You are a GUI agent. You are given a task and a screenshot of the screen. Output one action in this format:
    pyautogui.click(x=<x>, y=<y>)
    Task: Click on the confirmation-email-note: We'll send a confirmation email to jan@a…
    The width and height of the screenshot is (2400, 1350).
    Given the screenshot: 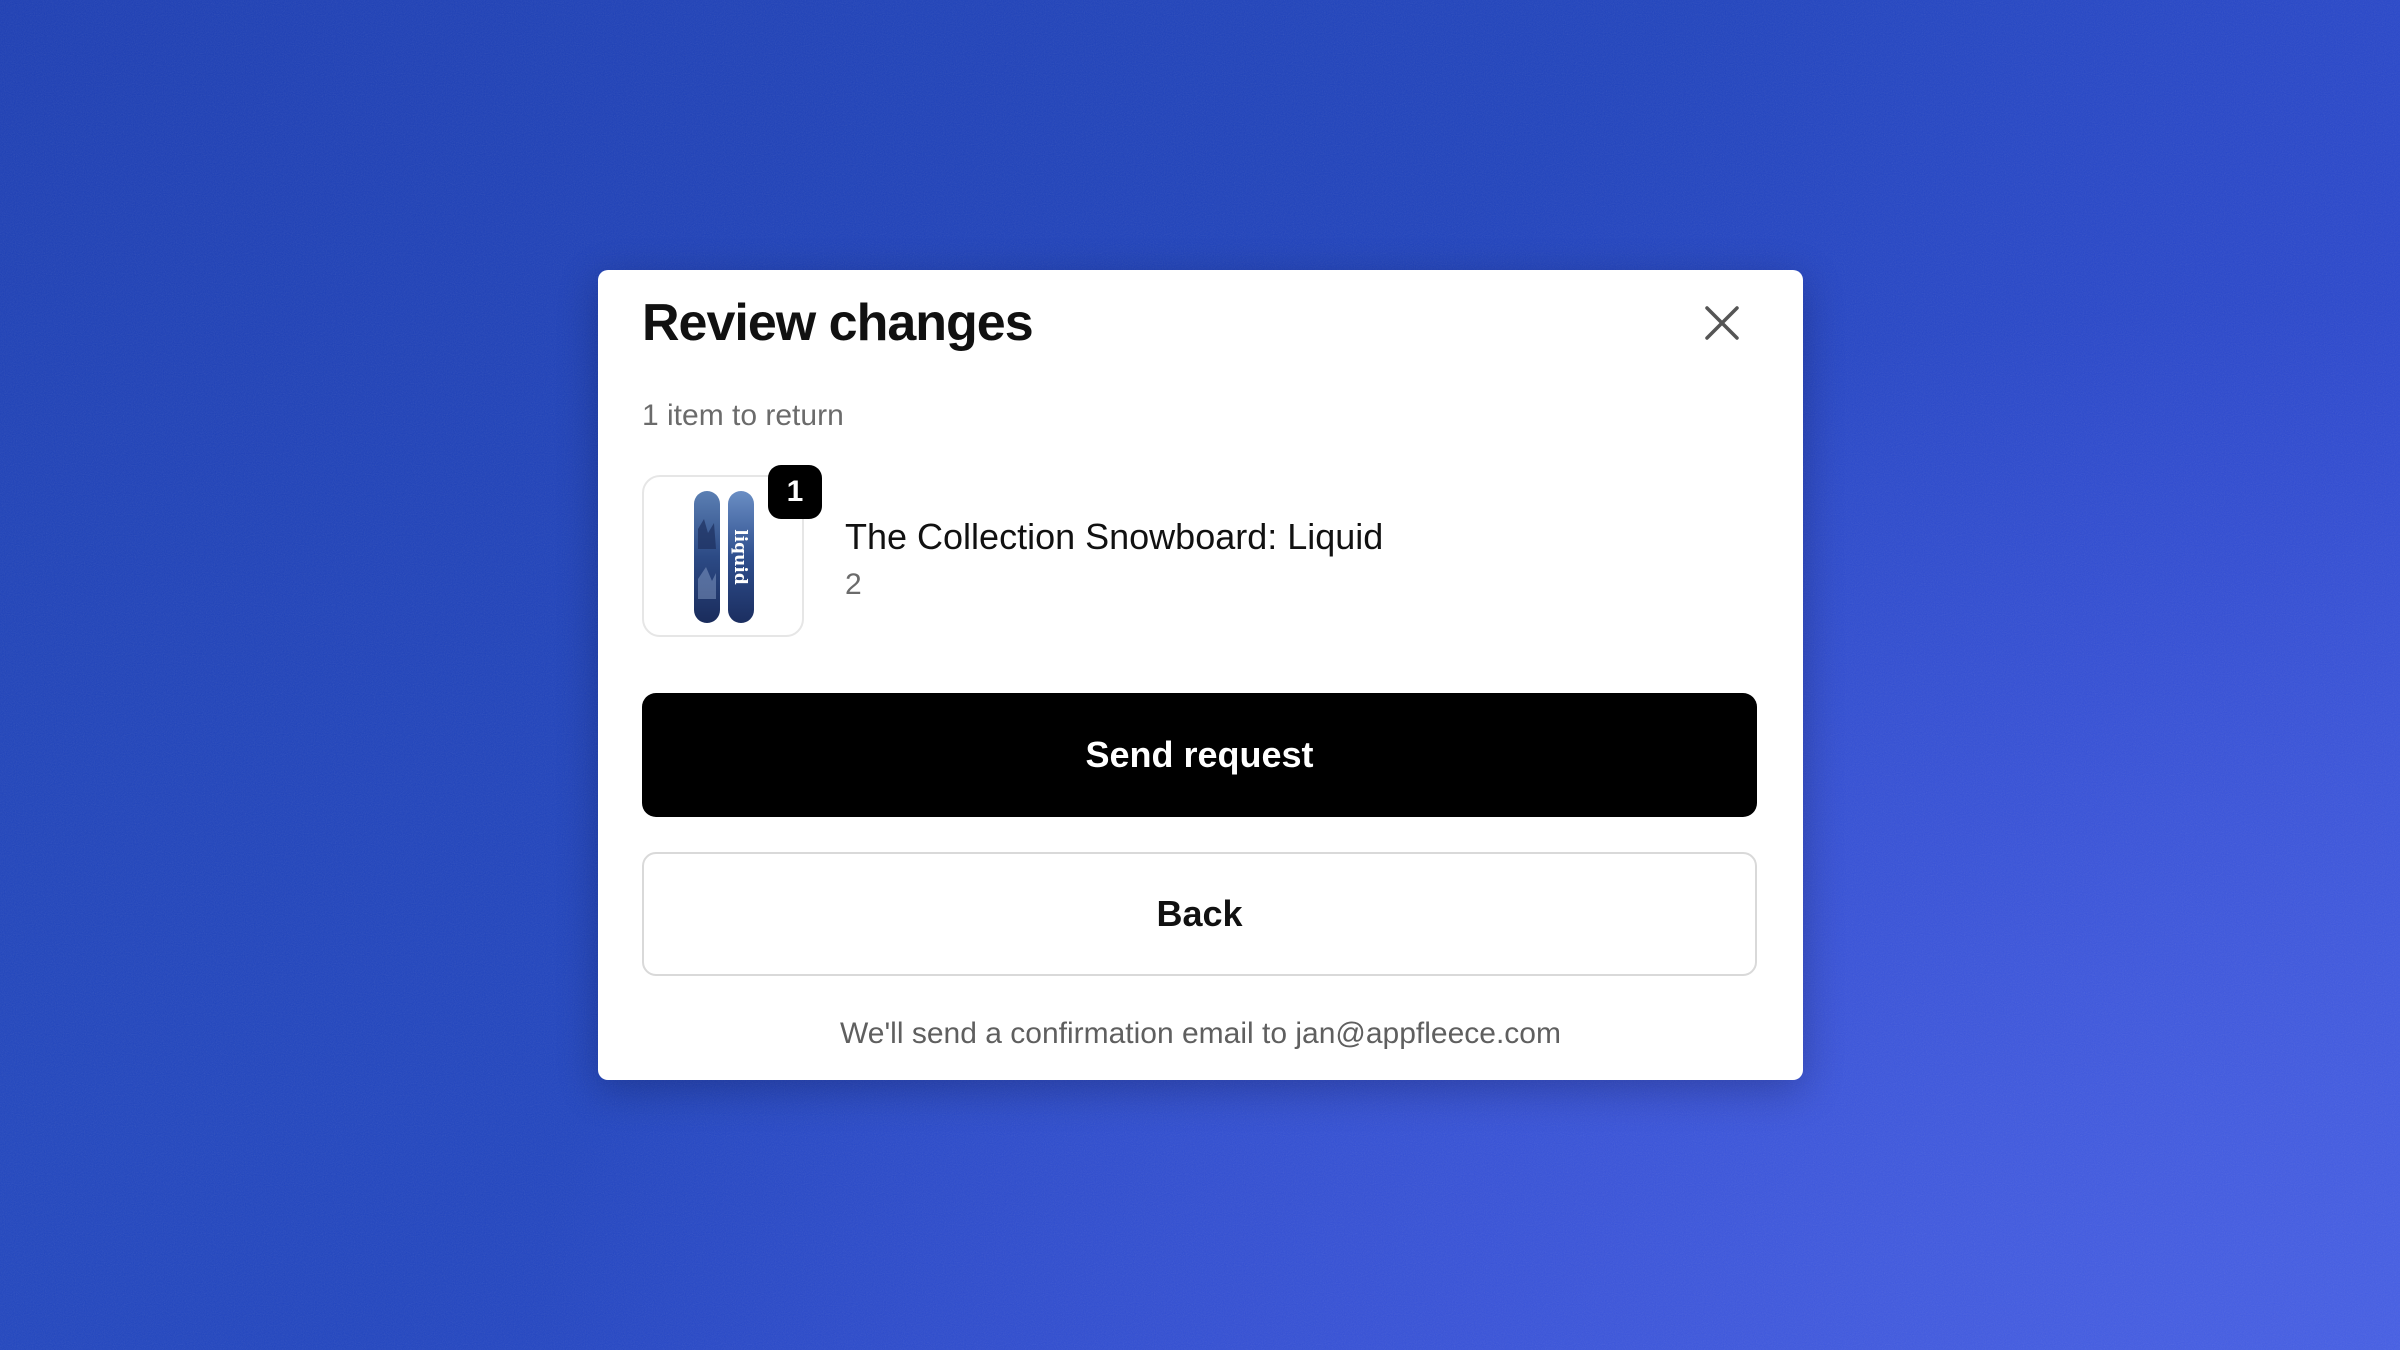 What is the action you would take?
    pyautogui.click(x=1200, y=1033)
    